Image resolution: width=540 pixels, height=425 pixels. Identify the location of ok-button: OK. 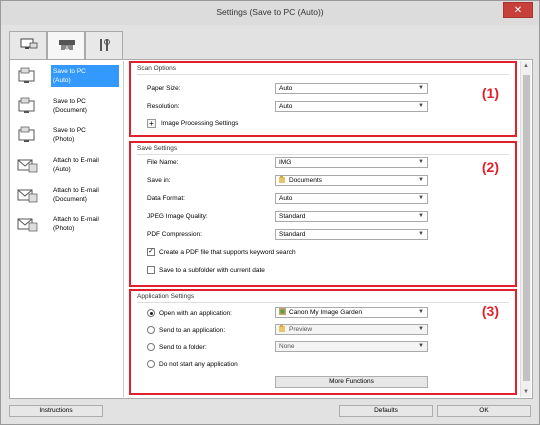
(484, 411).